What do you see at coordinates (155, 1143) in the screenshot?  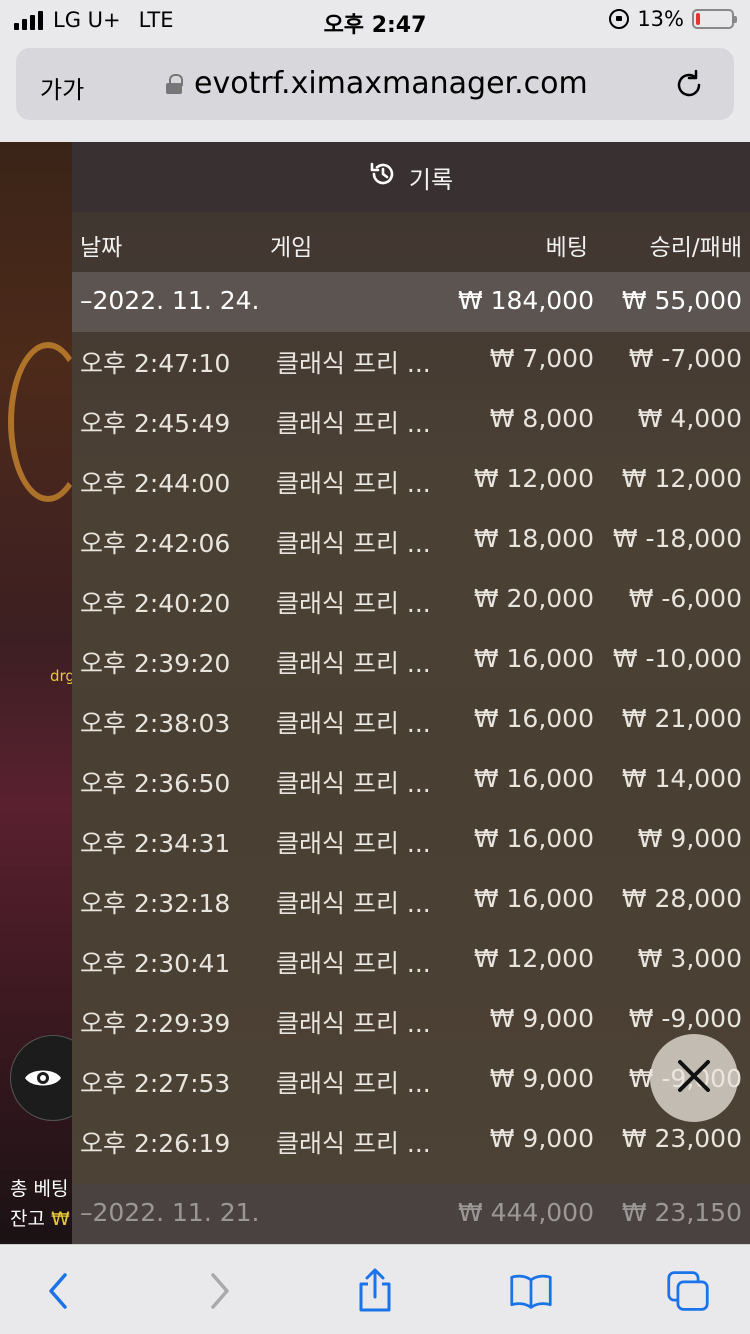 I see `row-time: 오후 2:26:19` at bounding box center [155, 1143].